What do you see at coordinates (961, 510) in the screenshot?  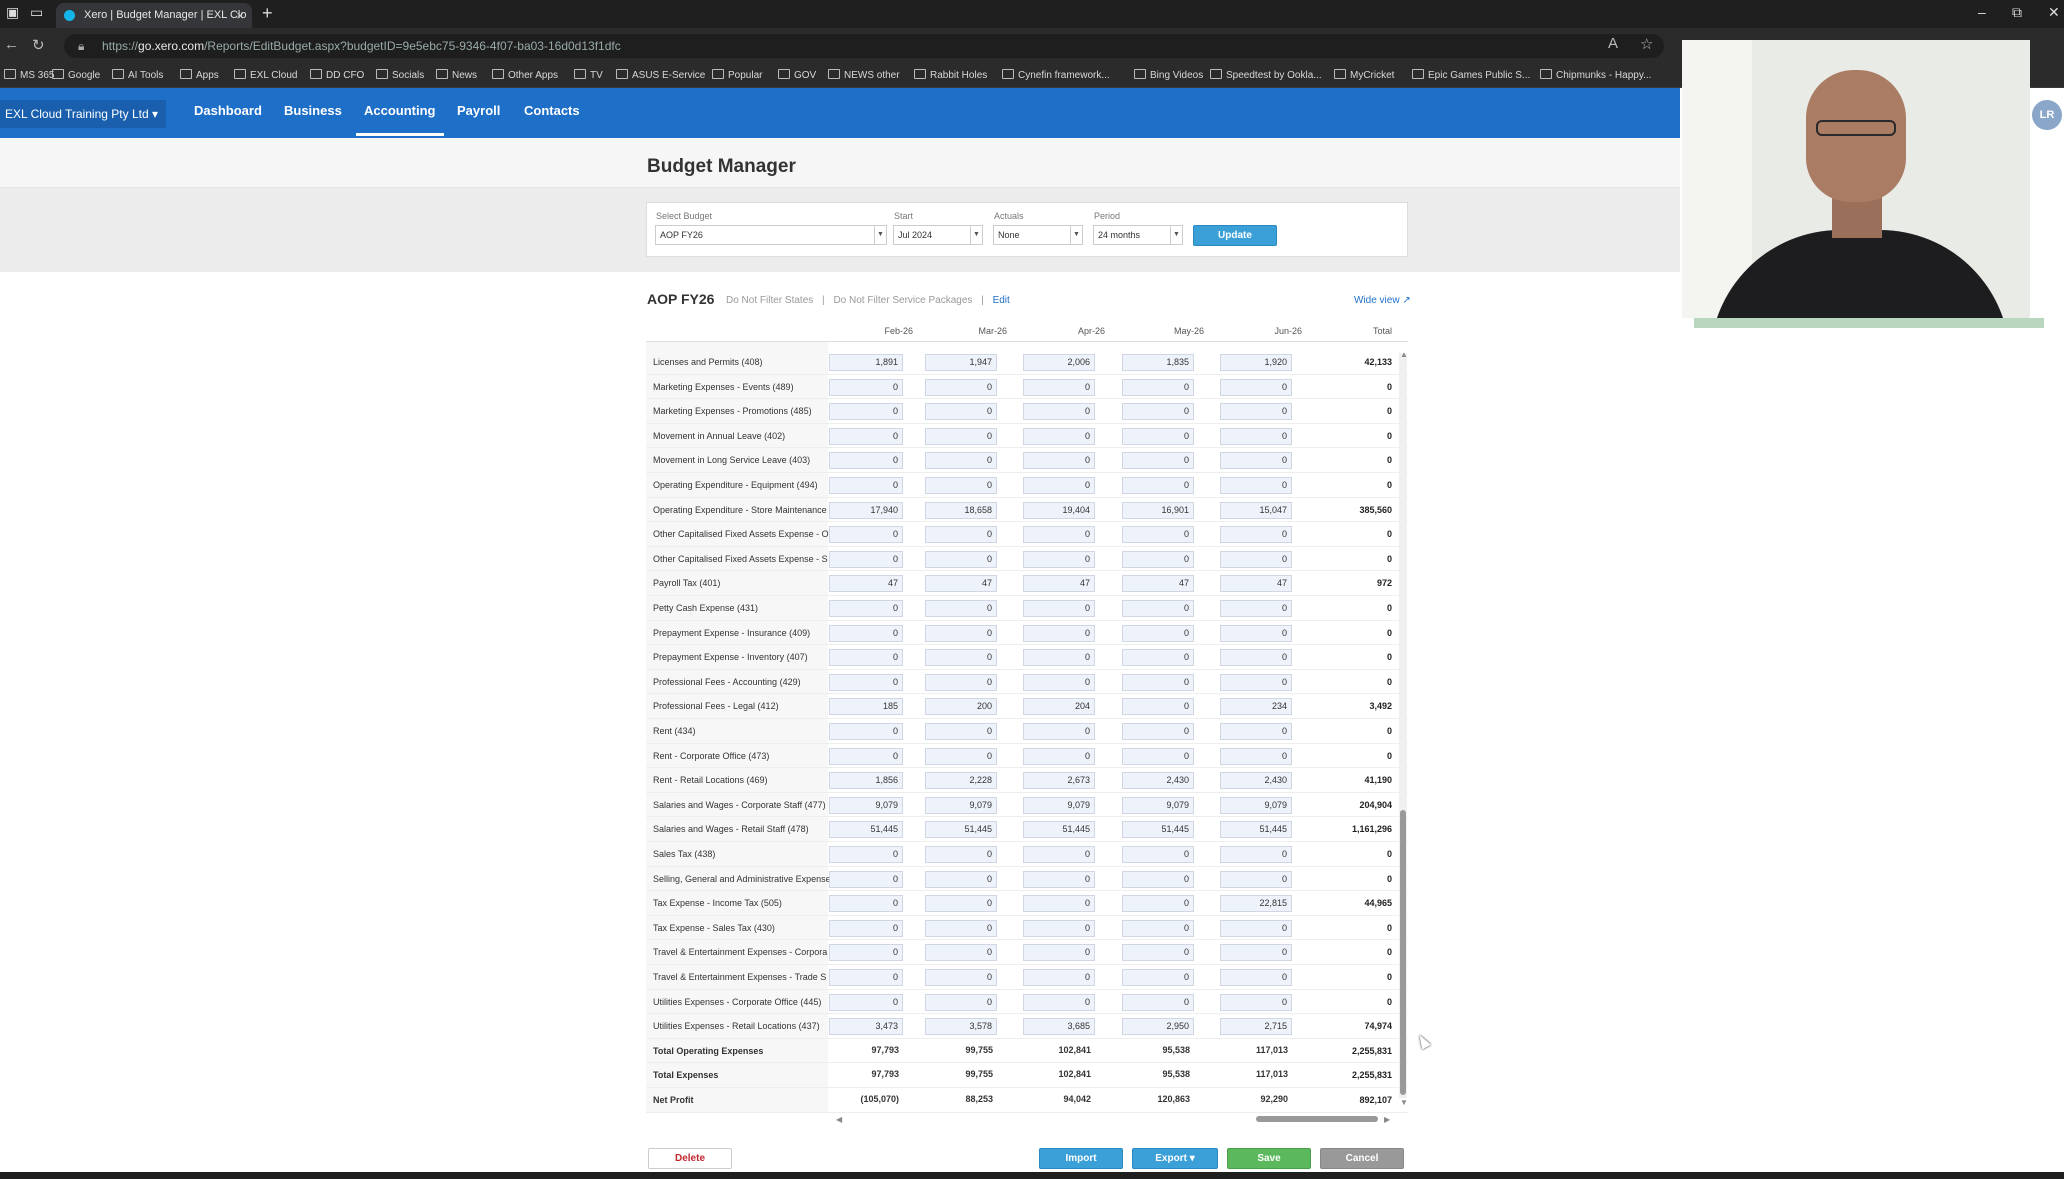 I see `budget-cell-input: 18,658` at bounding box center [961, 510].